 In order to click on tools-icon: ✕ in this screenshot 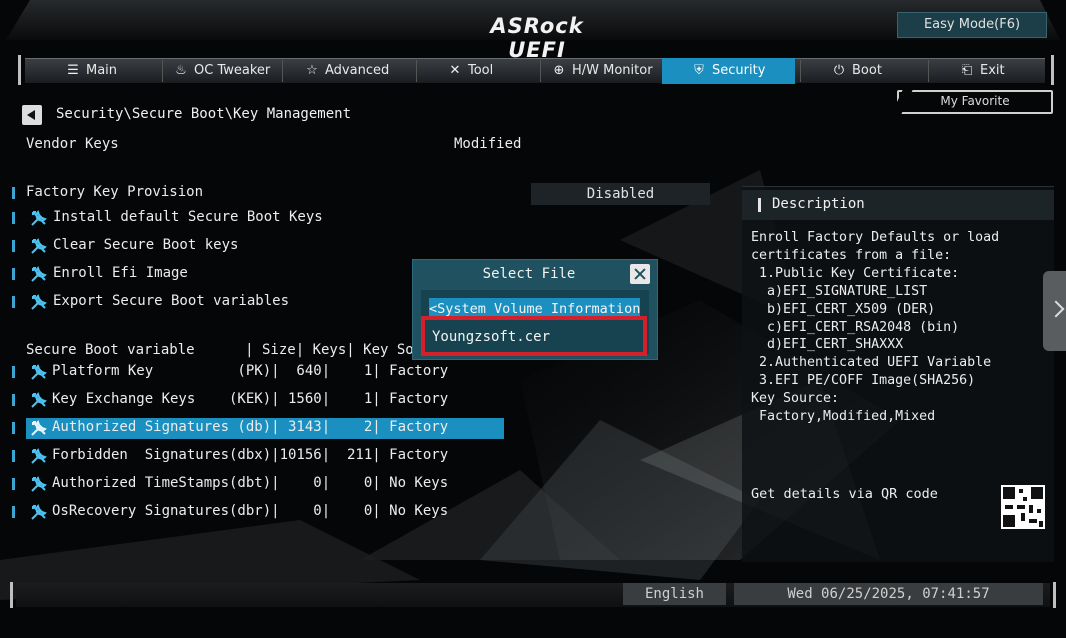, I will do `click(455, 70)`.